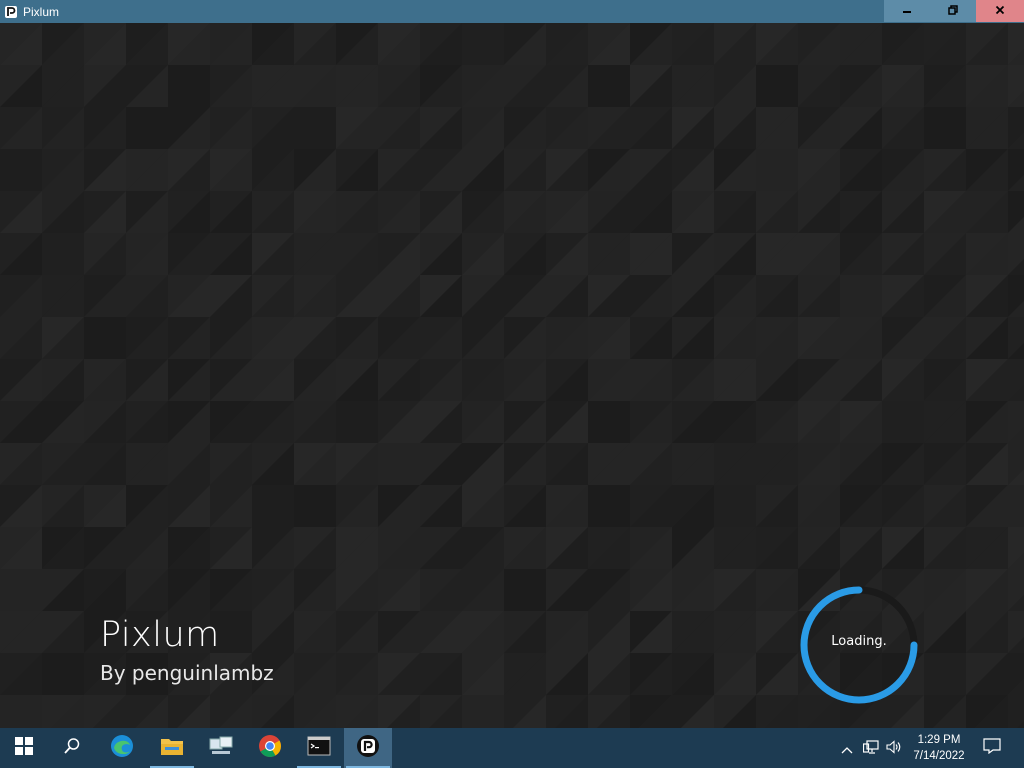  What do you see at coordinates (41, 11) in the screenshot?
I see `window-title: Pixlum` at bounding box center [41, 11].